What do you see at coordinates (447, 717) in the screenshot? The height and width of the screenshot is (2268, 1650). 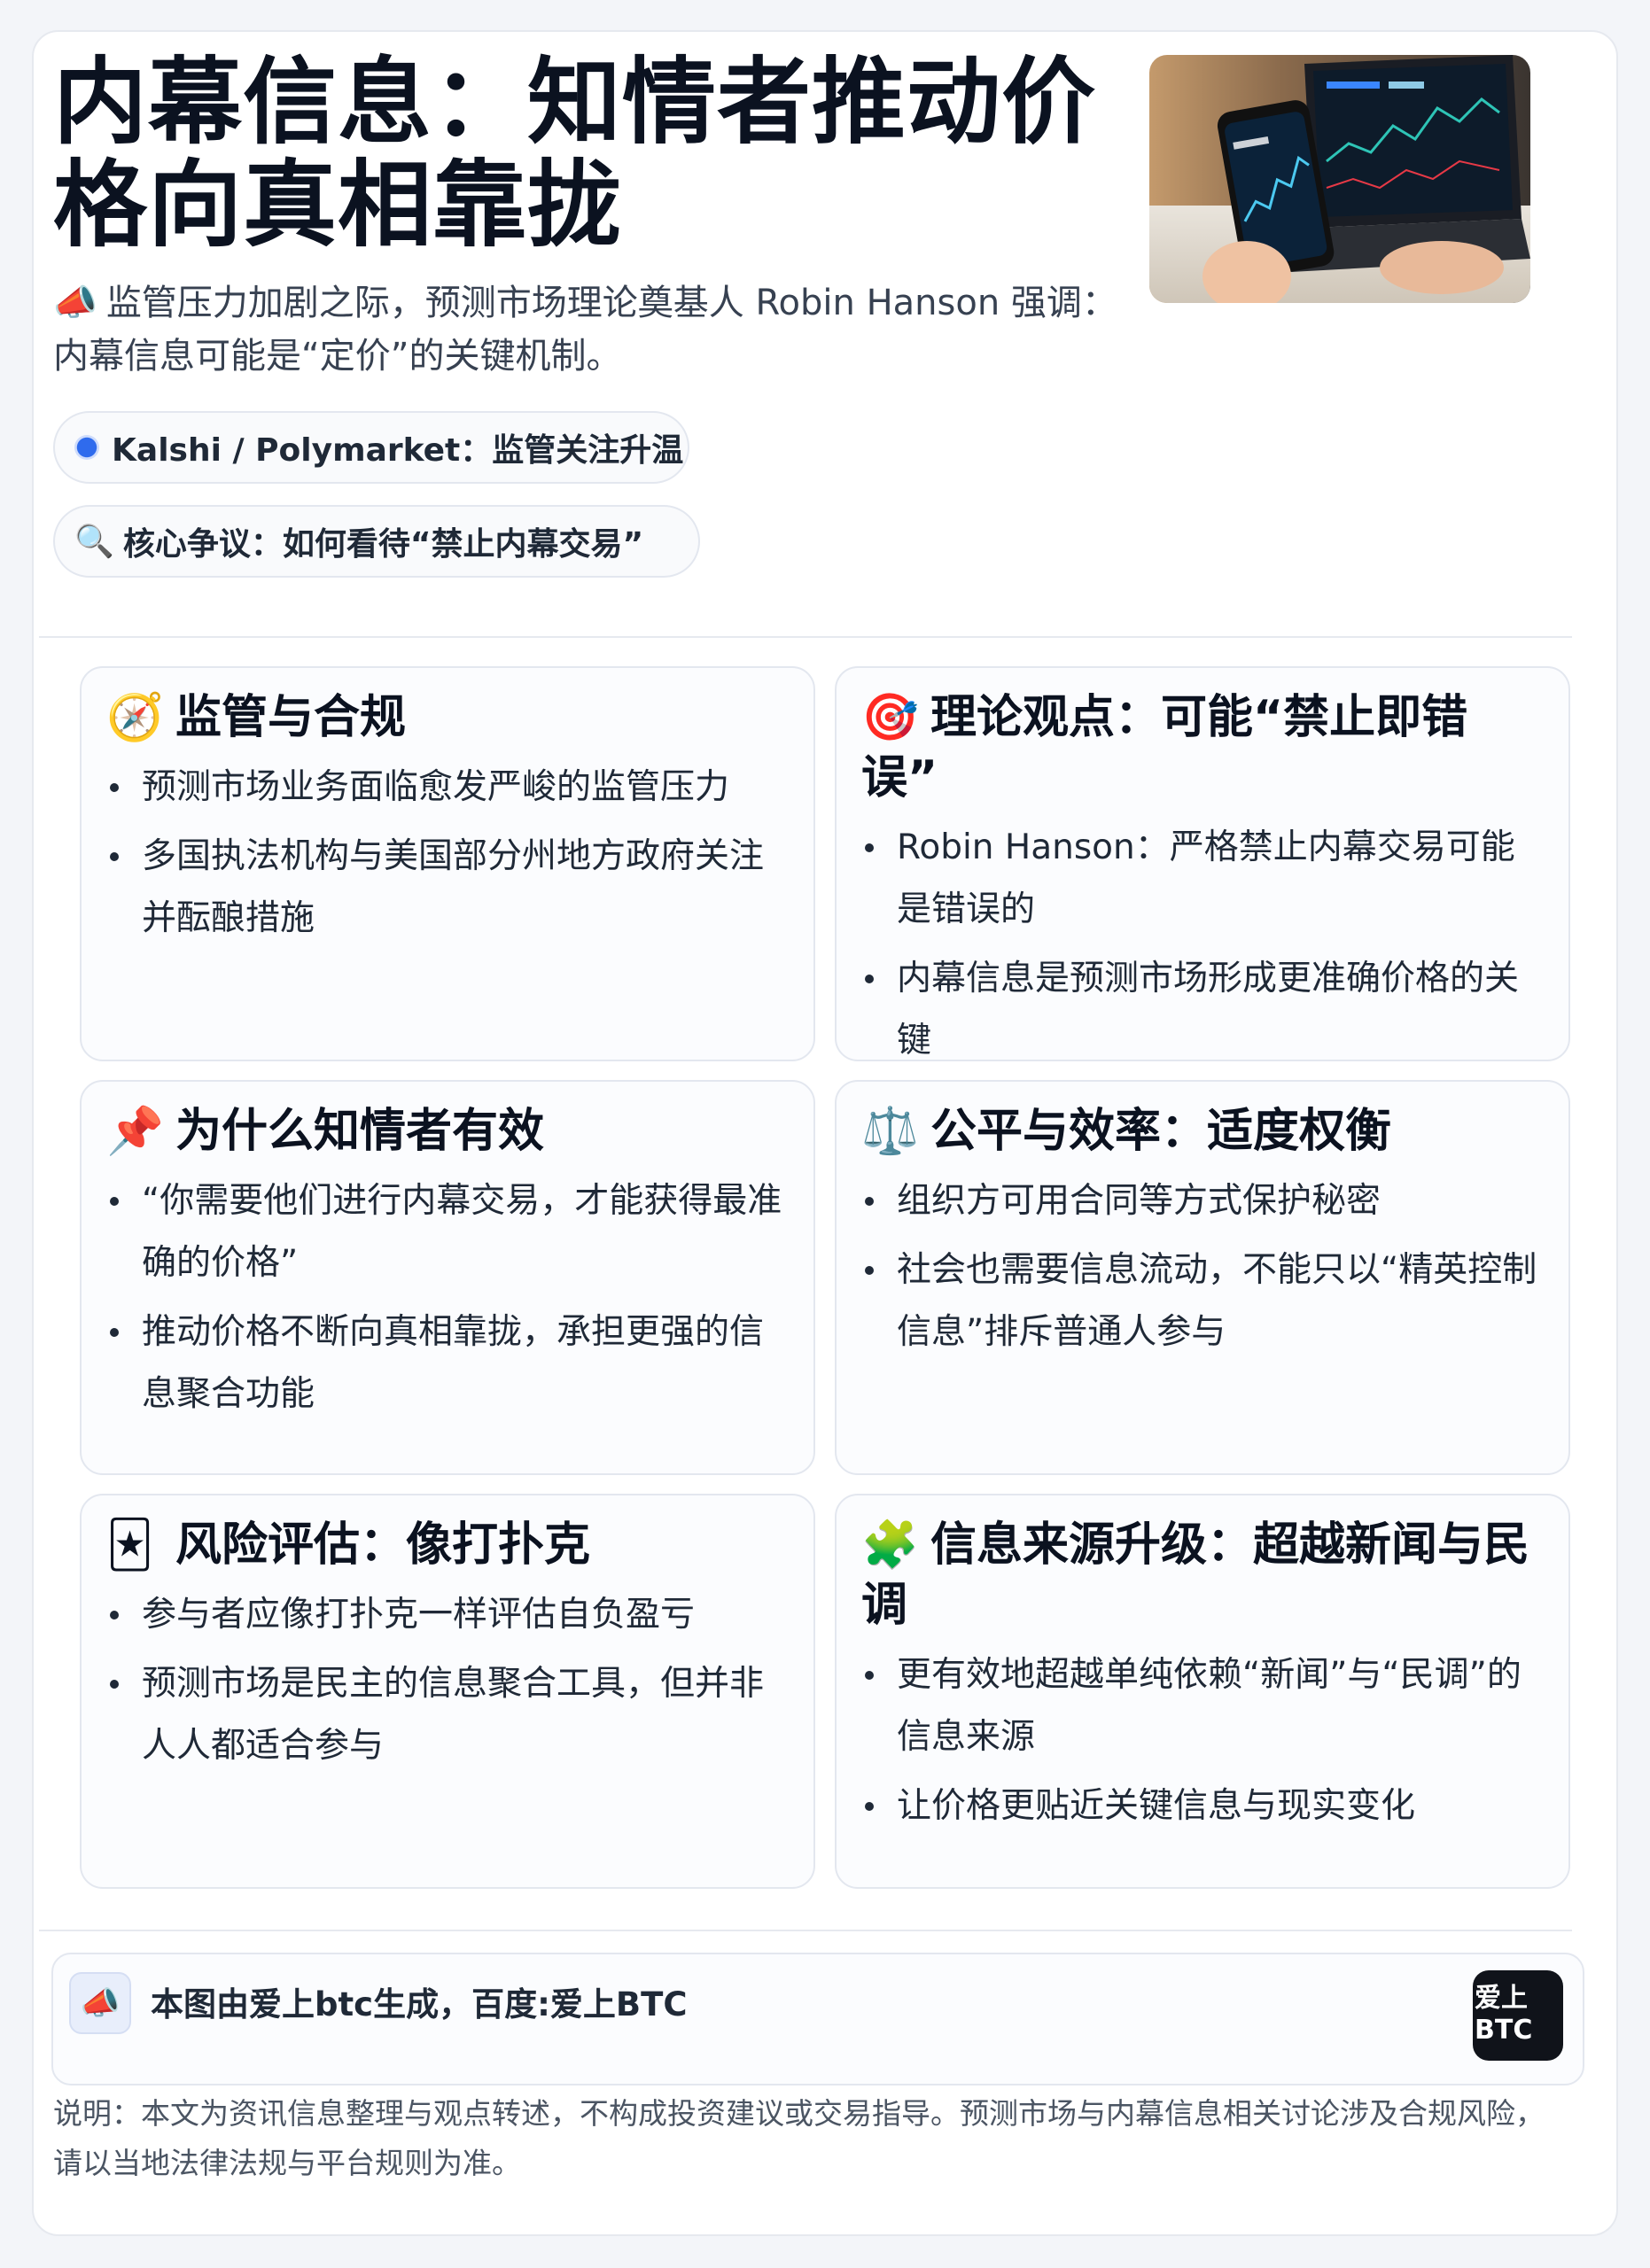 I see `card-title: 🧭 监管与合规` at bounding box center [447, 717].